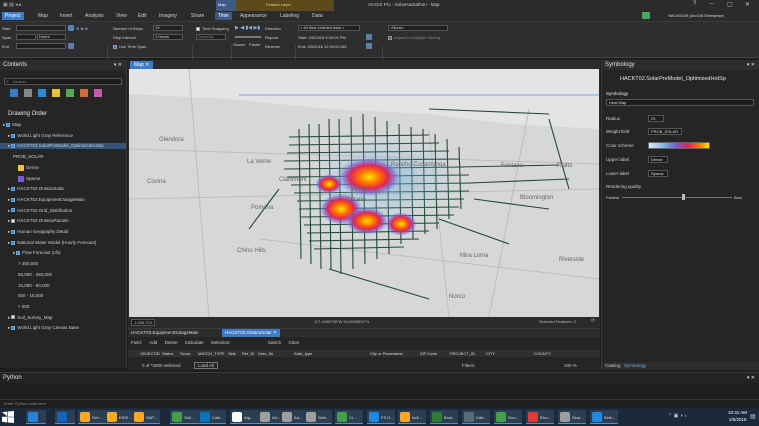 Image resolution: width=759 pixels, height=426 pixels. Describe the element at coordinates (751, 378) in the screenshot. I see `python-pane-options-icon: ▾ ✕` at that location.